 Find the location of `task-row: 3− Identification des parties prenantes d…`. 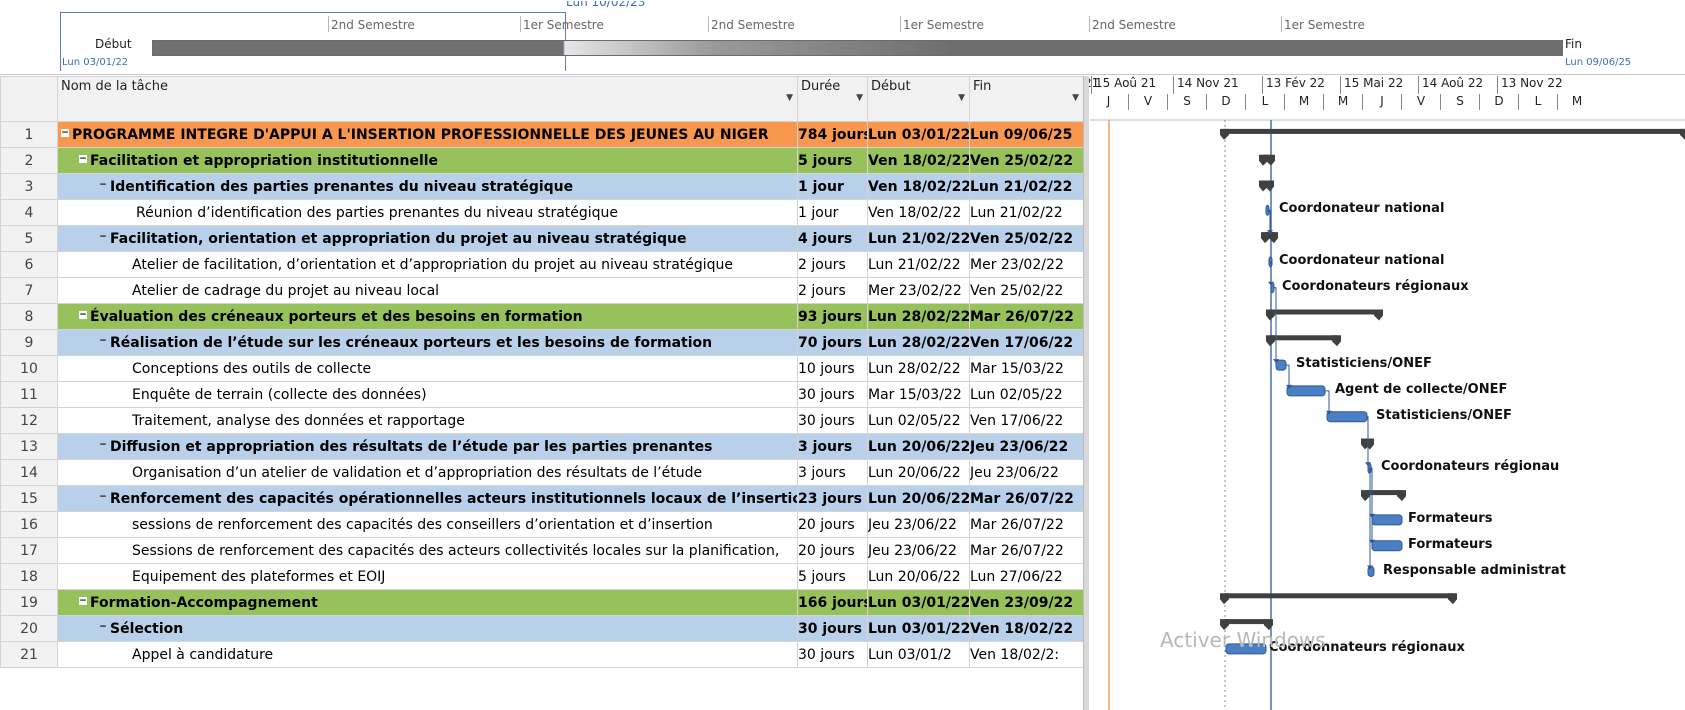

task-row: 3− Identification des parties prenantes d… is located at coordinates (542, 186).